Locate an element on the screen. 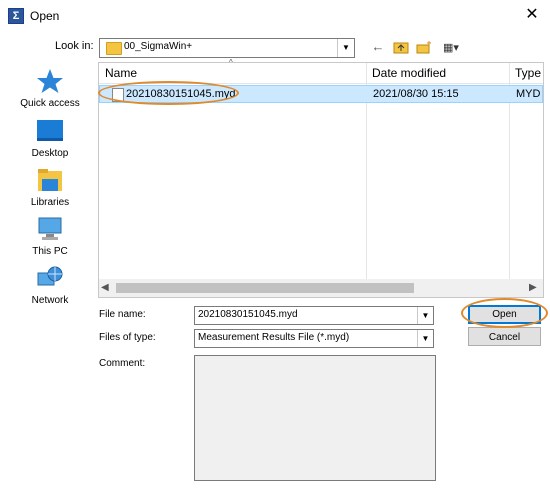 The image size is (550, 490). desktop-icon is located at coordinates (50, 130).